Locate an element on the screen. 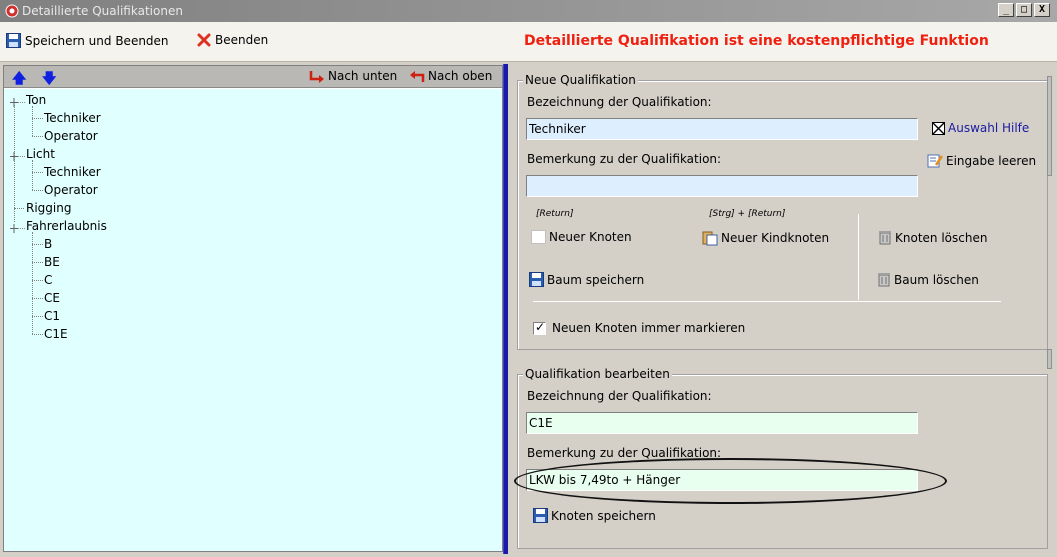 This screenshot has height=557, width=1057. move-up-label: Nach oben is located at coordinates (460, 76).